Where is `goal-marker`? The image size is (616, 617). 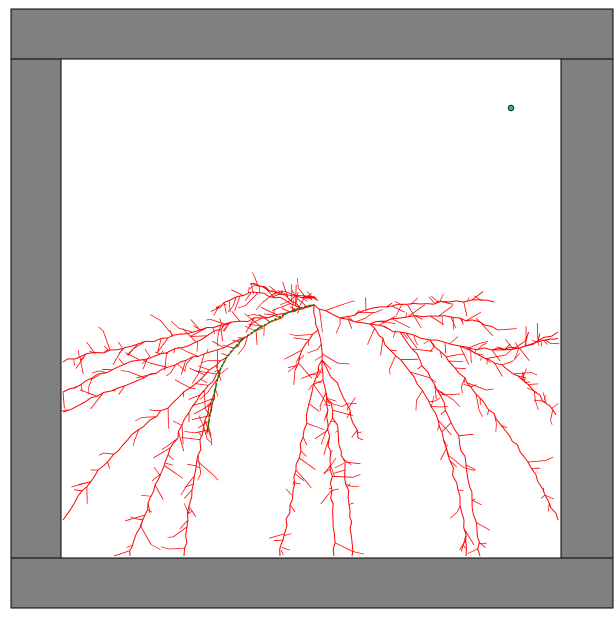 goal-marker is located at coordinates (511, 108).